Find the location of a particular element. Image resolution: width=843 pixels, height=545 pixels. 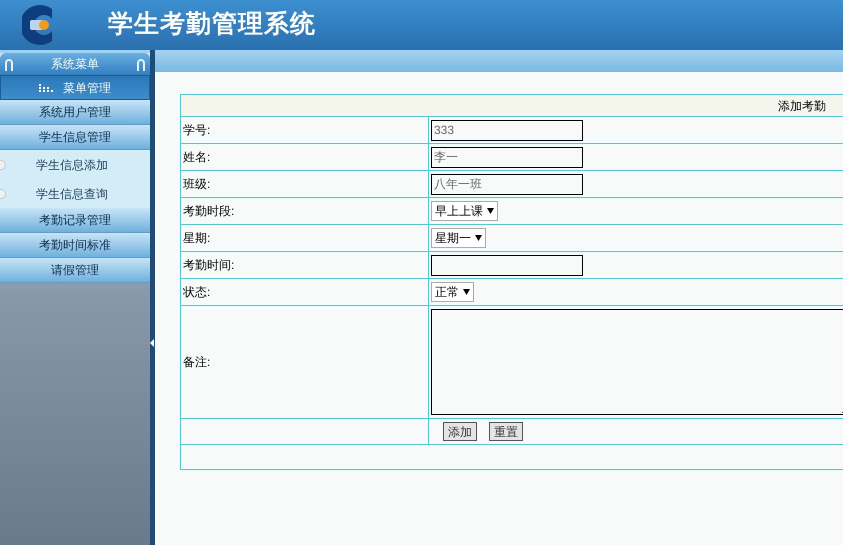

sidebar-group-item: 系统用户管理 is located at coordinates (75, 112).